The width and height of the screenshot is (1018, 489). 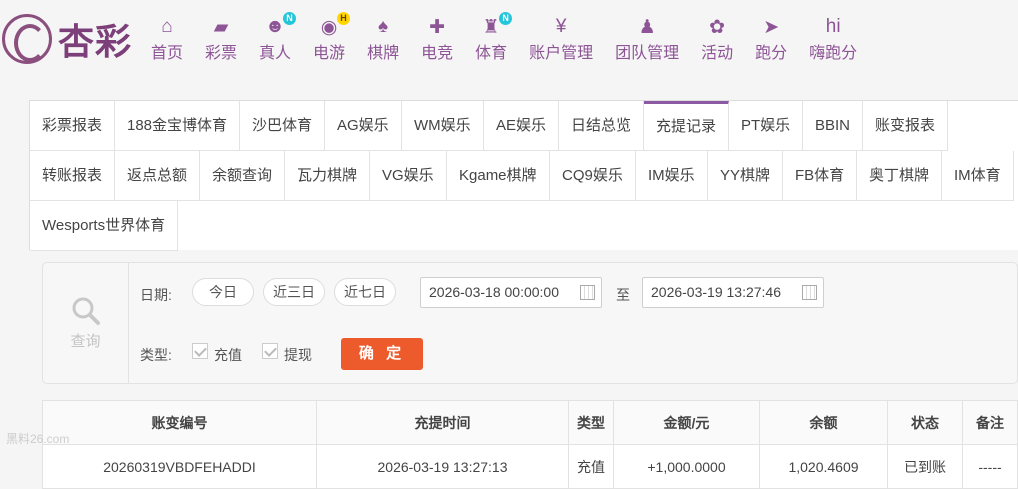 I want to click on end-date-value: 2026-03-19 13:27:46, so click(x=716, y=292).